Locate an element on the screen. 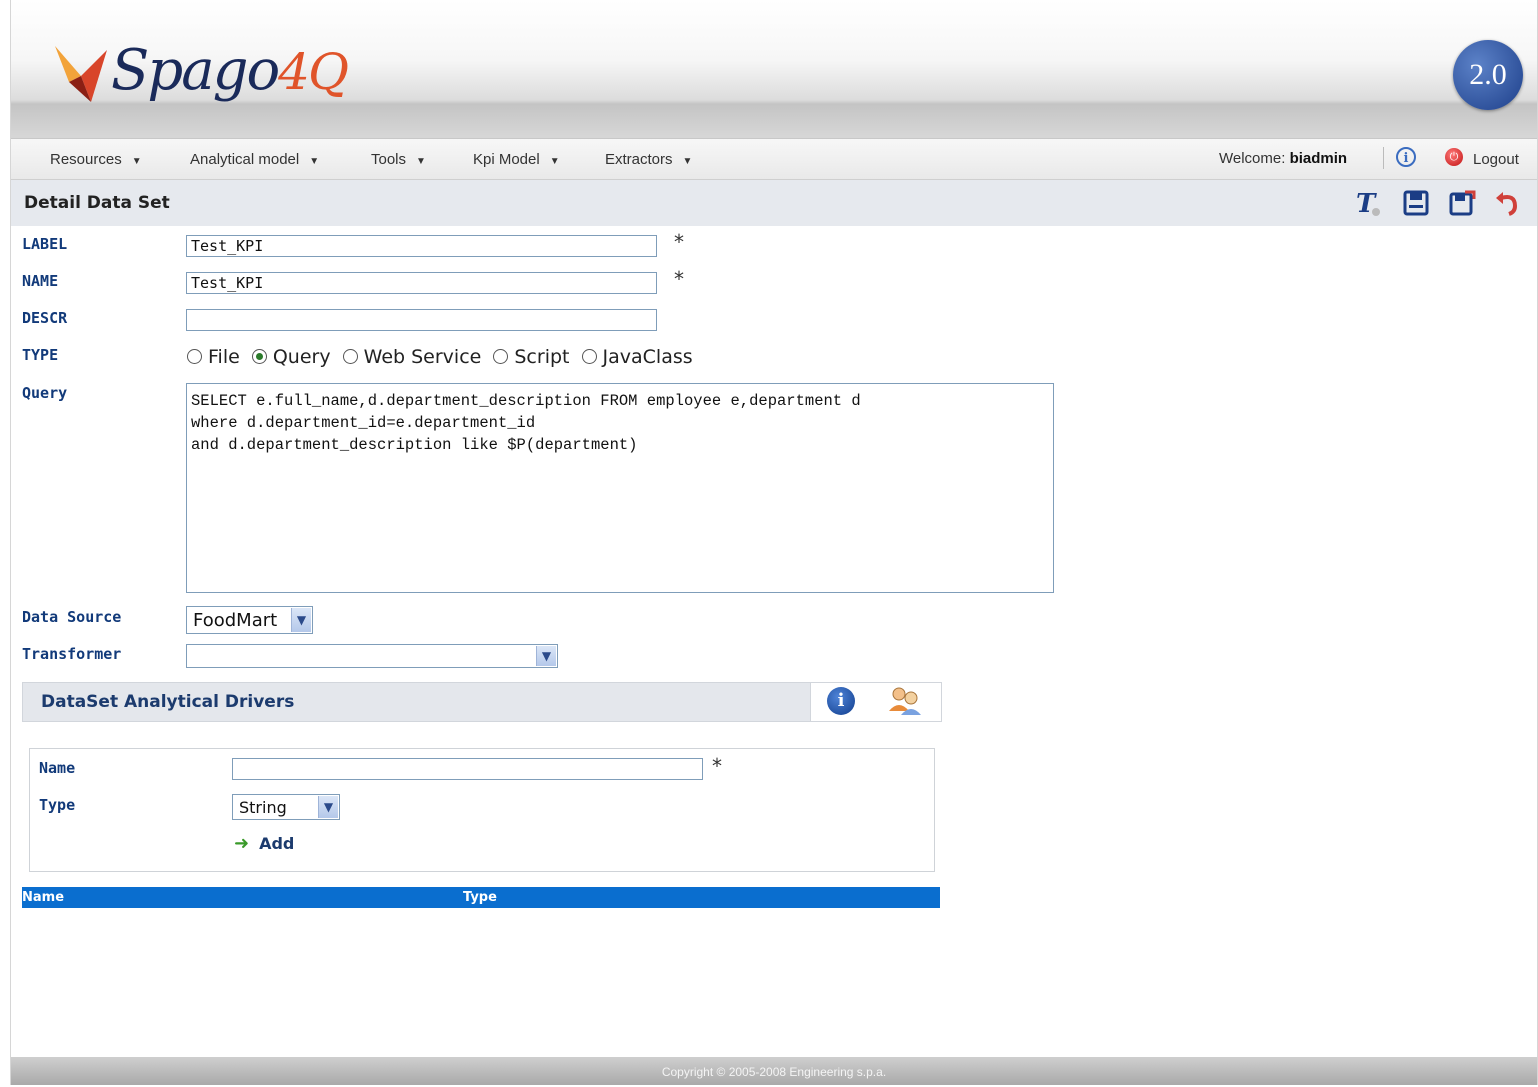 This screenshot has width=1538, height=1087. label-field-caption: LABEL is located at coordinates (45, 244).